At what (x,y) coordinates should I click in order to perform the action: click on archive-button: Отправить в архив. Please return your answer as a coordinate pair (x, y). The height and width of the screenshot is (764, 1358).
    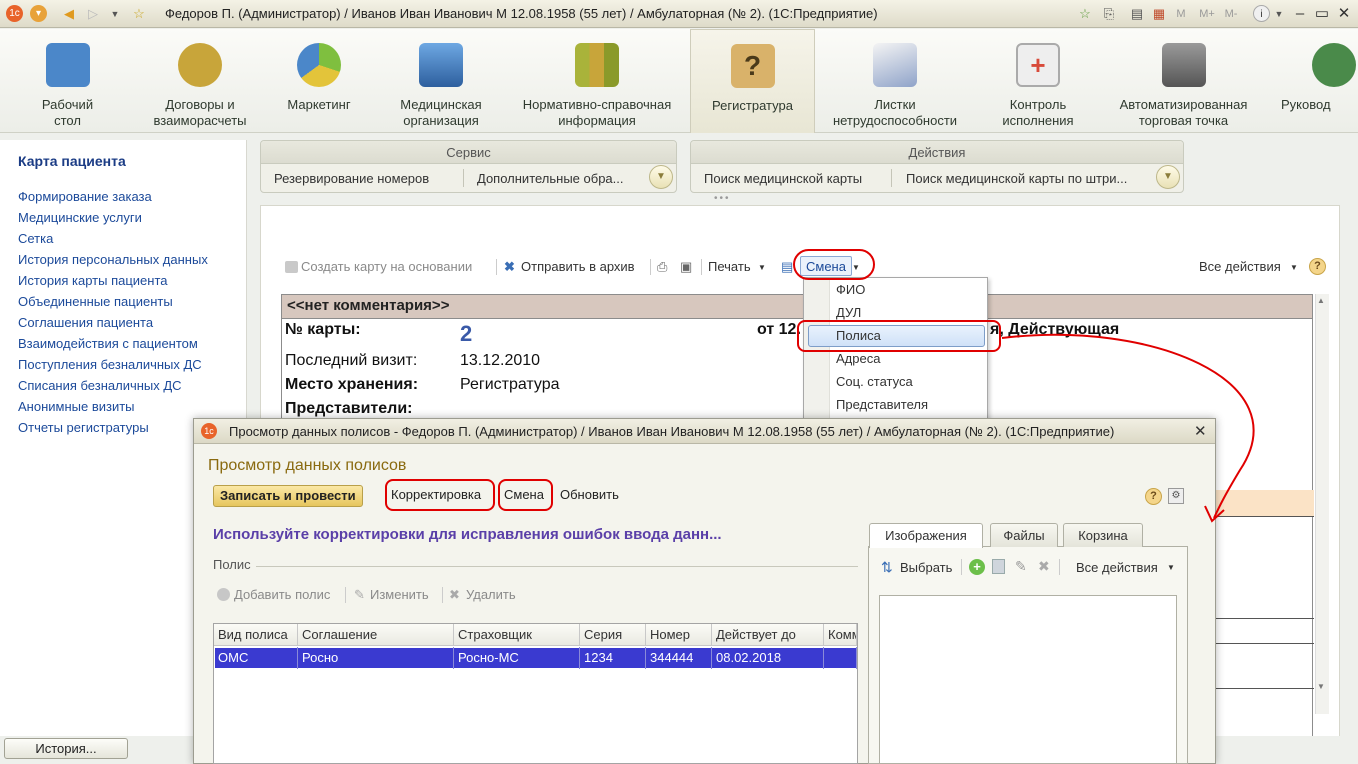
    Looking at the image, I should click on (578, 266).